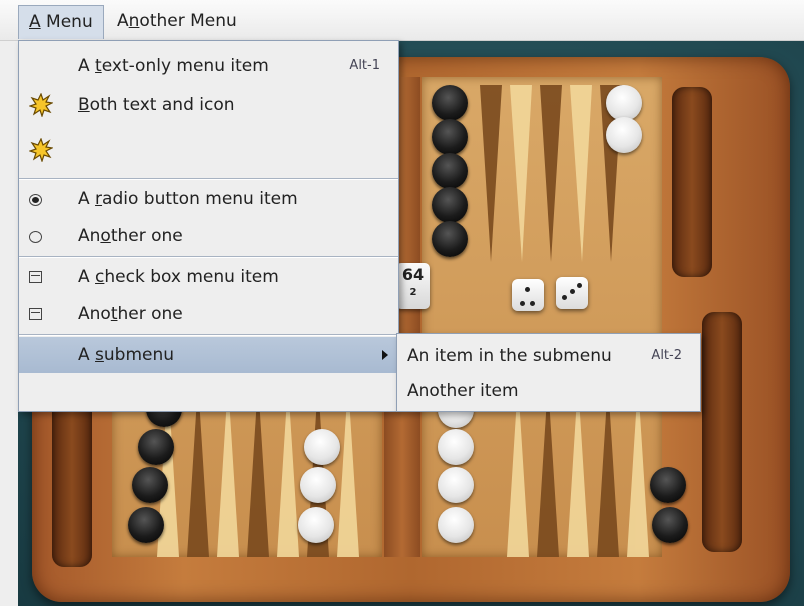 Image resolution: width=804 pixels, height=606 pixels. I want to click on doubling-cube: 64 2, so click(413, 286).